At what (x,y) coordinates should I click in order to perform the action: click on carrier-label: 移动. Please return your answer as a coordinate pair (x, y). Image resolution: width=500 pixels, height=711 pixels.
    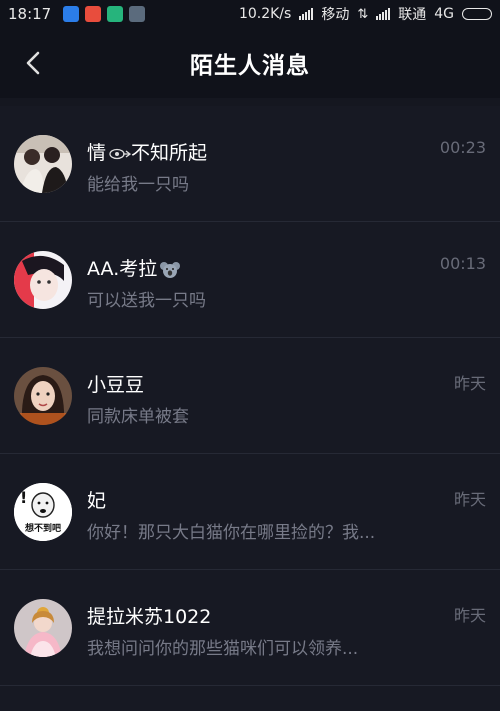
    Looking at the image, I should click on (335, 15).